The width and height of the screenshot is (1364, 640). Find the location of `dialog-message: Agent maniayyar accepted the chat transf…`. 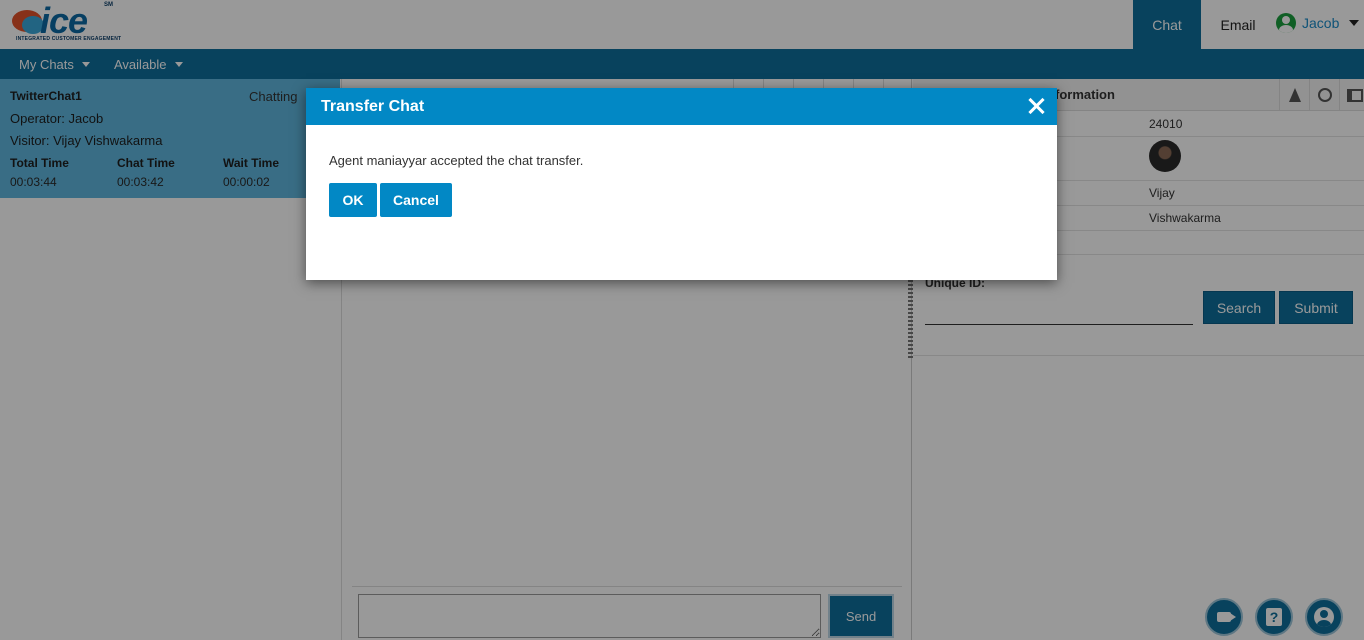

dialog-message: Agent maniayyar accepted the chat transf… is located at coordinates (456, 160).